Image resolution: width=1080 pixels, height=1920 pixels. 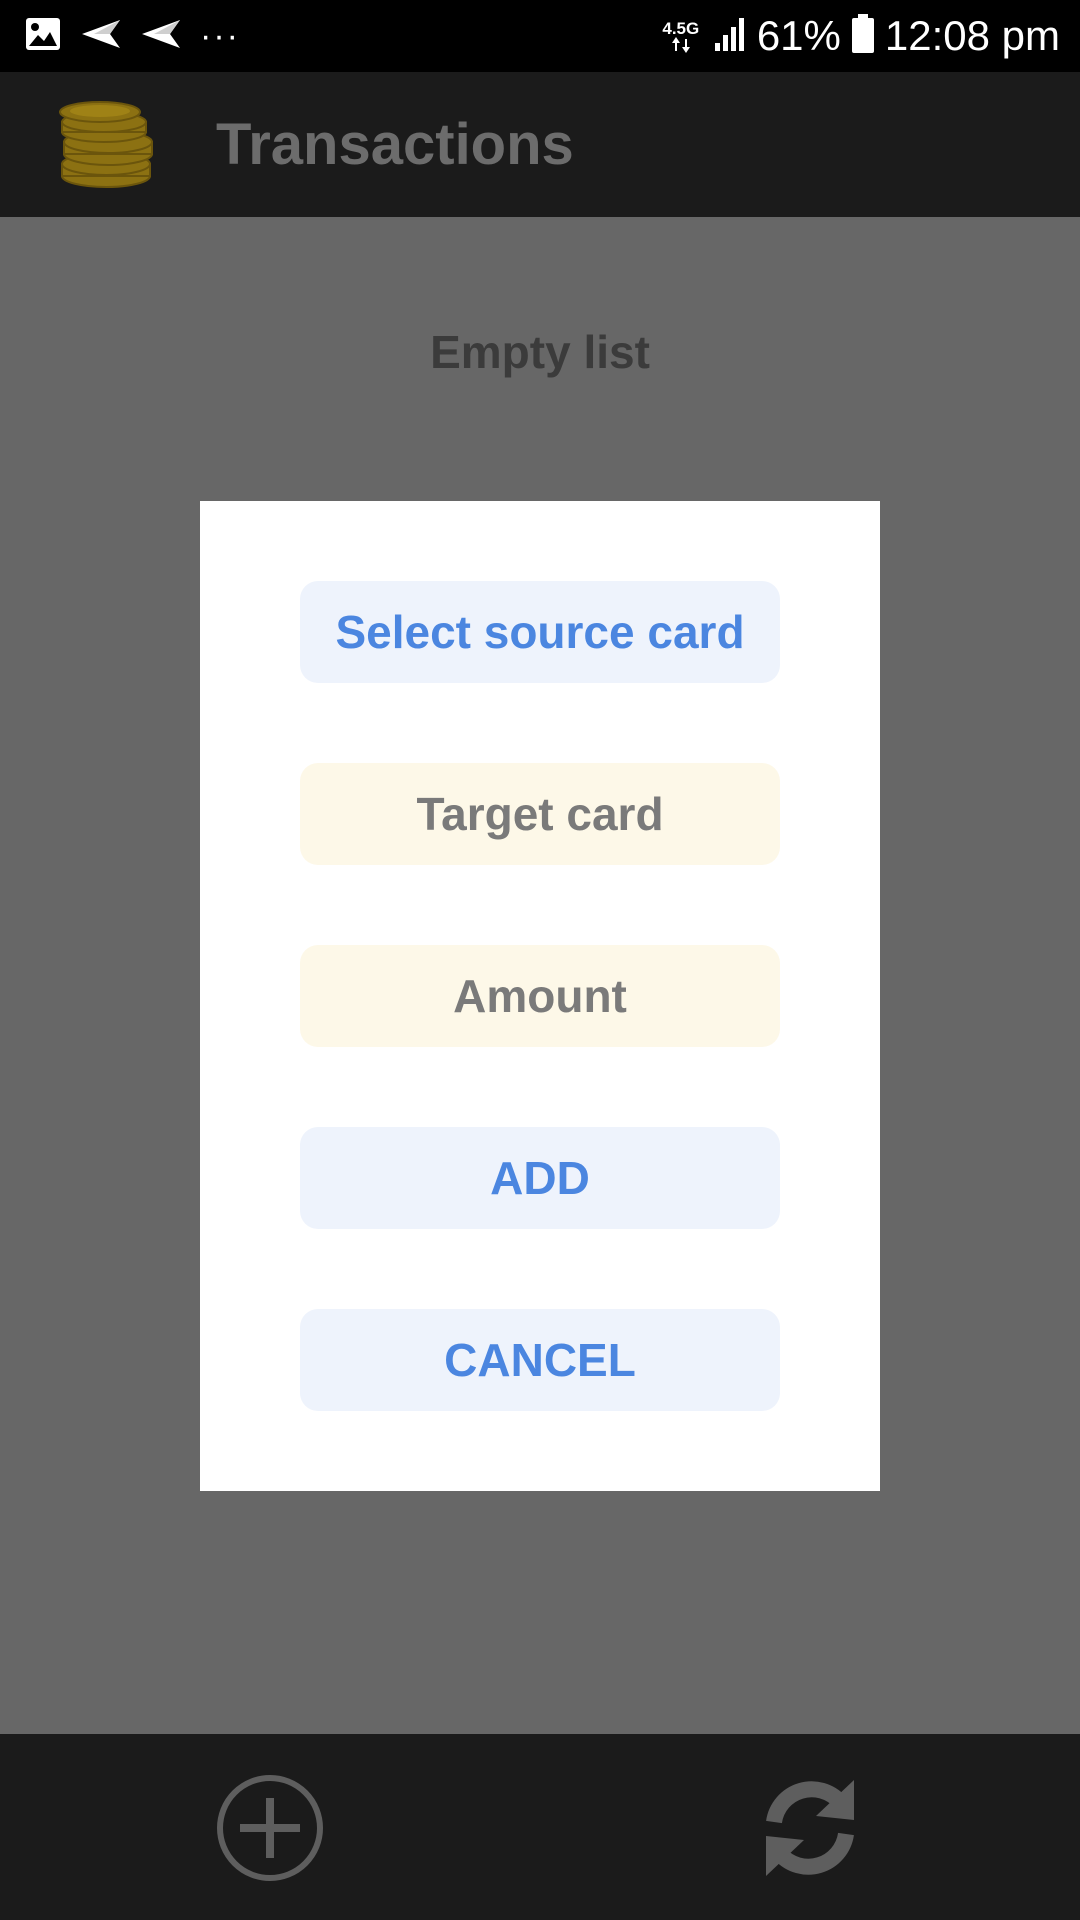 I want to click on cancel-button: CANCEL, so click(x=540, y=1360).